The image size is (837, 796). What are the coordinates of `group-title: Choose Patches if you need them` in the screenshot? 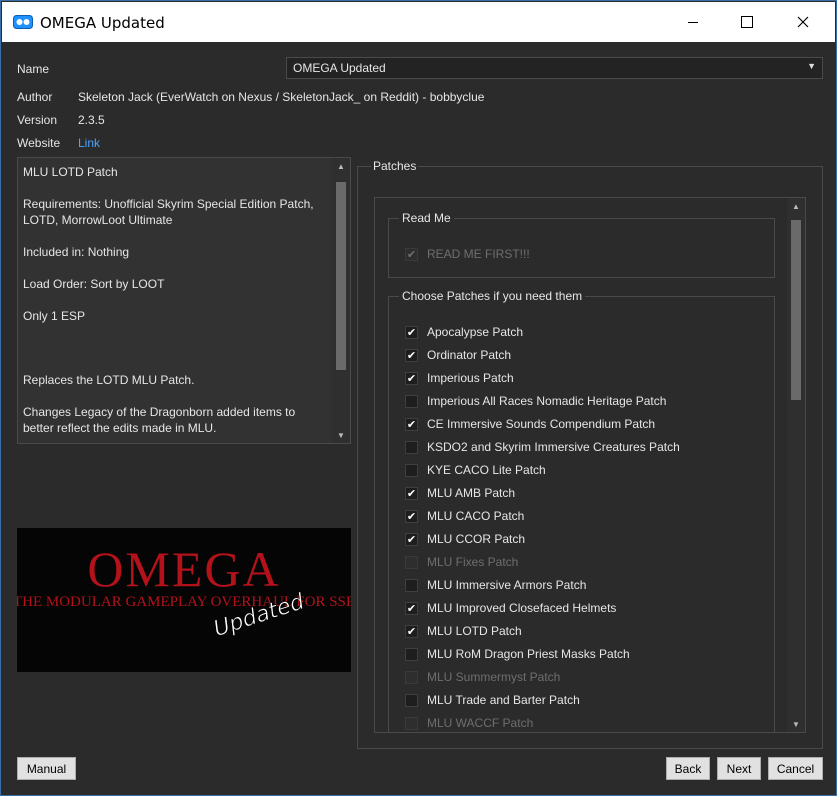 It's located at (492, 296).